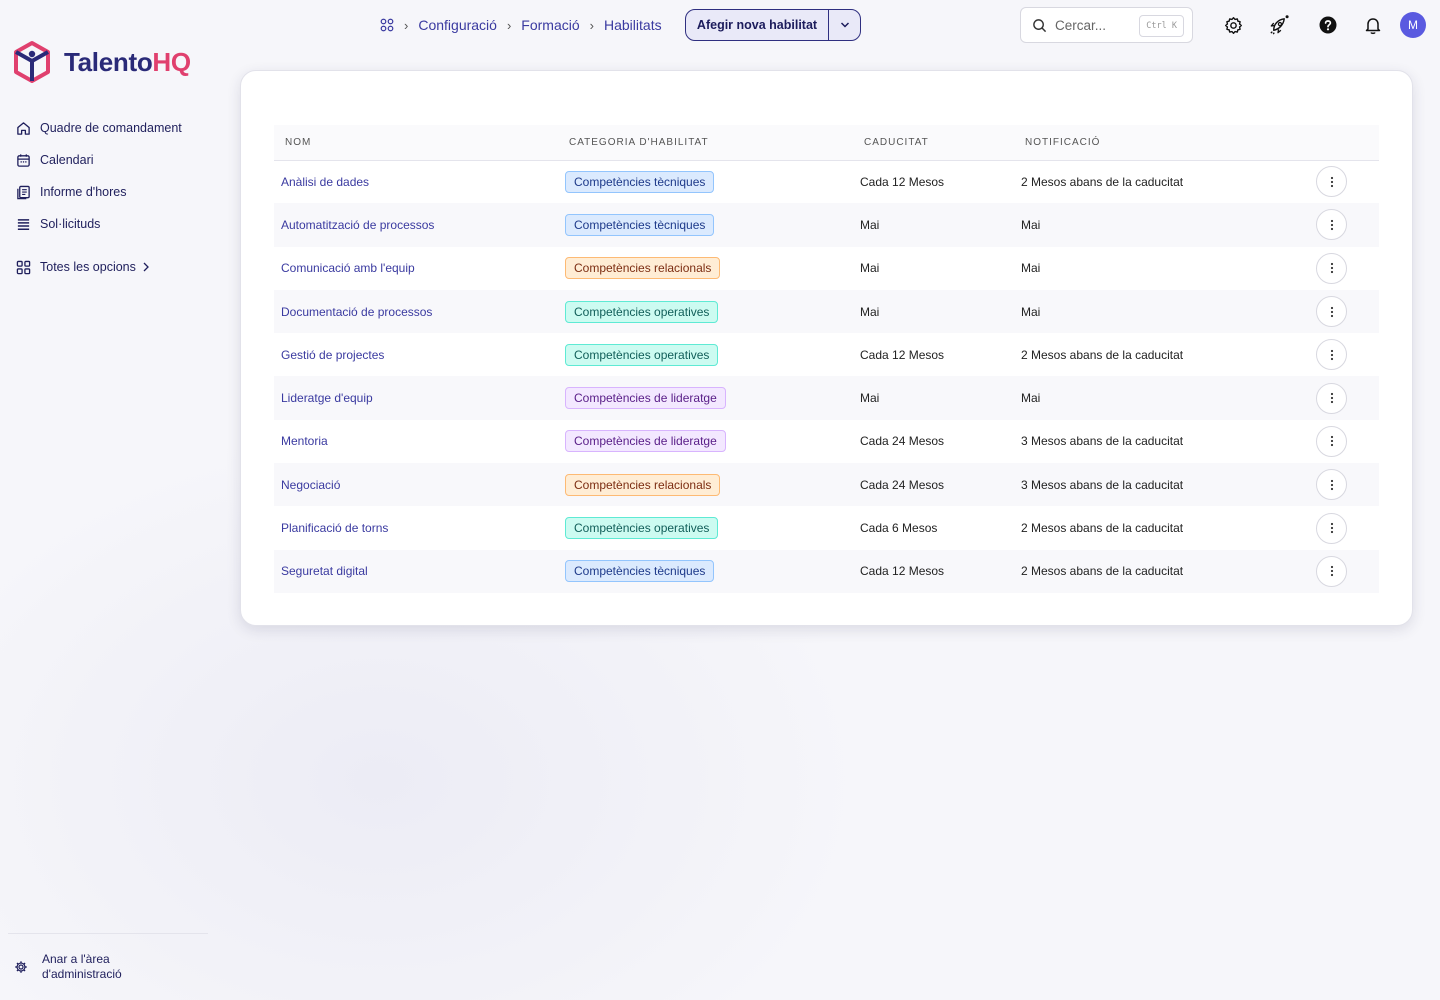  I want to click on apps-grid-icon, so click(387, 25).